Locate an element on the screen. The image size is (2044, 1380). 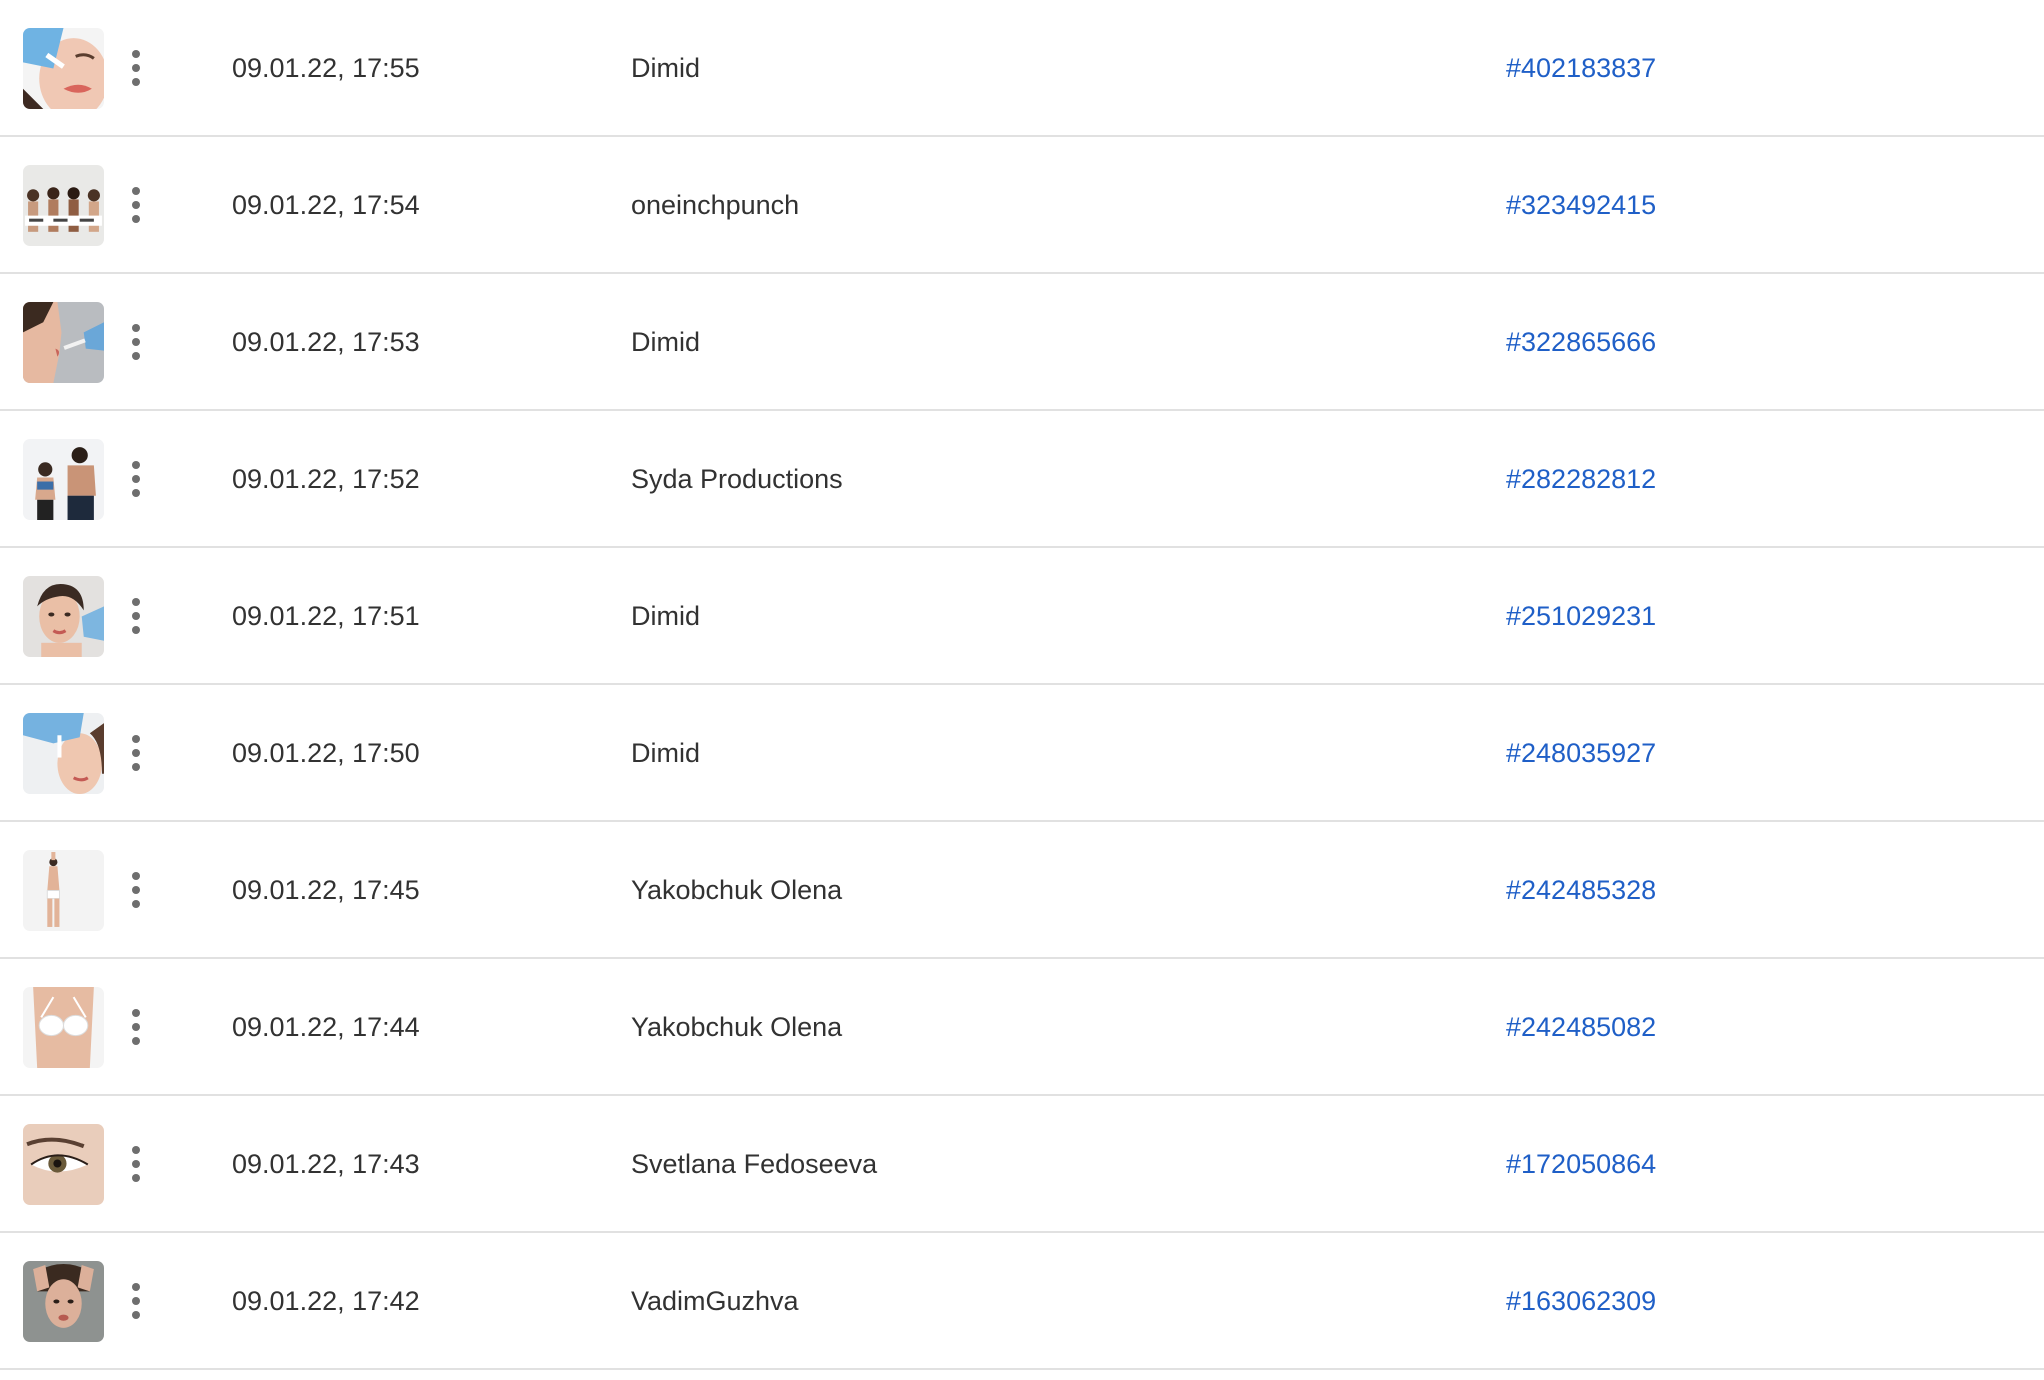
date-cell: 09.01.22, 17:50 is located at coordinates (326, 753).